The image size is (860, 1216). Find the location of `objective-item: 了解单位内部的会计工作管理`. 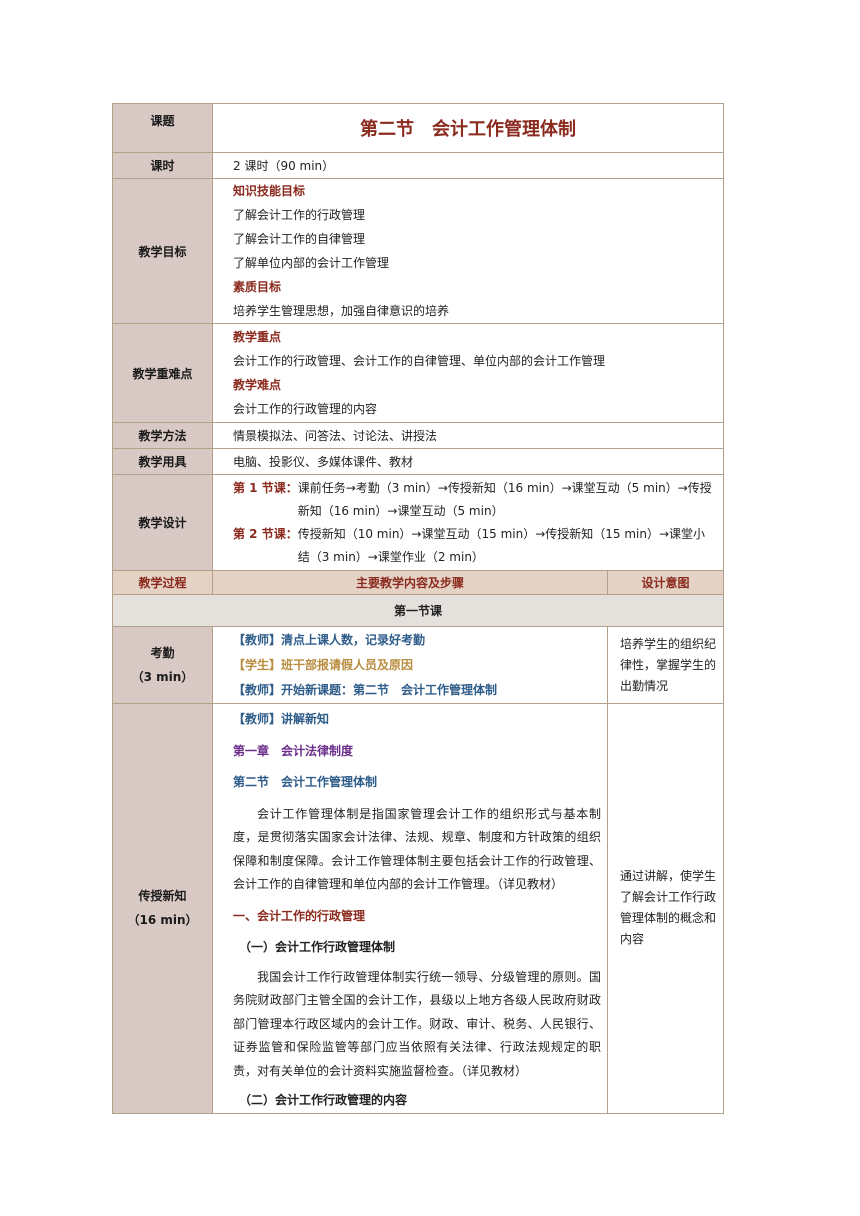

objective-item: 了解单位内部的会计工作管理 is located at coordinates (311, 263).